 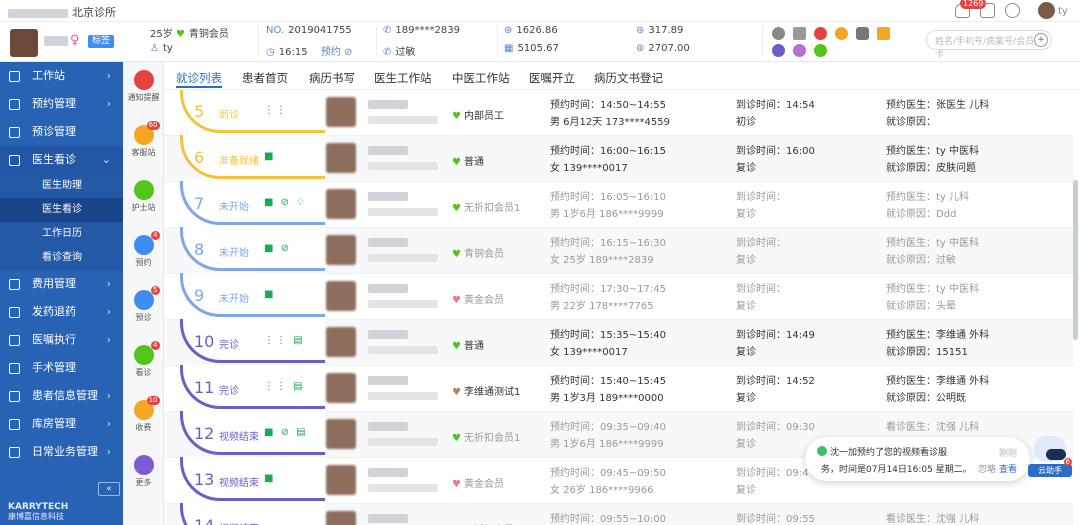 I want to click on member-icon: ♥, so click(x=456, y=392).